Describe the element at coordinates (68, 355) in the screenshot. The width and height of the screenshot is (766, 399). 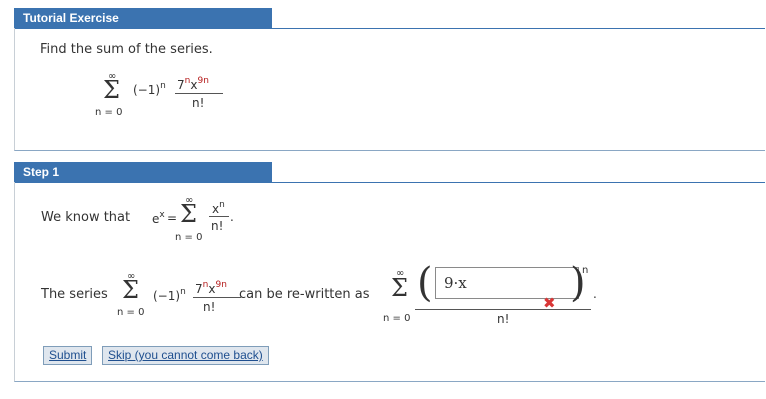
I see `submit-button: Submit` at that location.